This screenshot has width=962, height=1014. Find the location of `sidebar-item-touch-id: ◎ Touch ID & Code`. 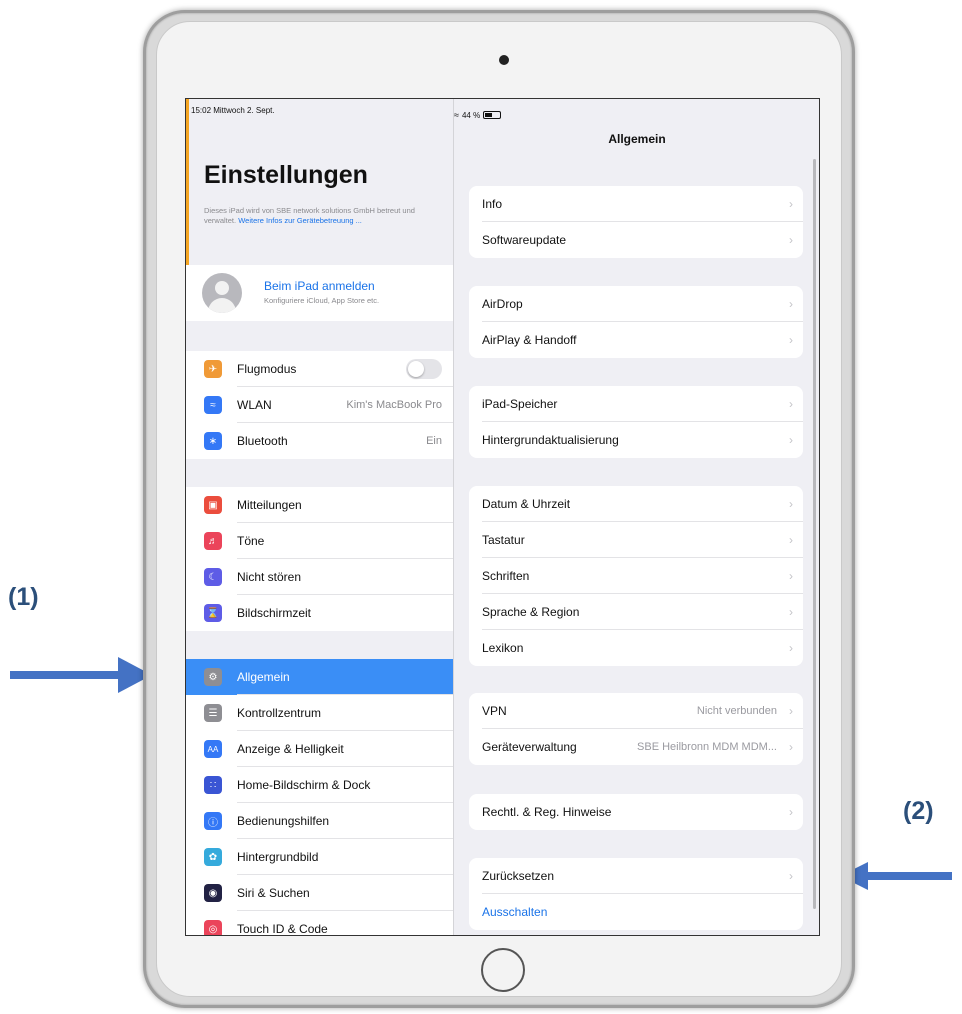

sidebar-item-touch-id: ◎ Touch ID & Code is located at coordinates (319, 923).